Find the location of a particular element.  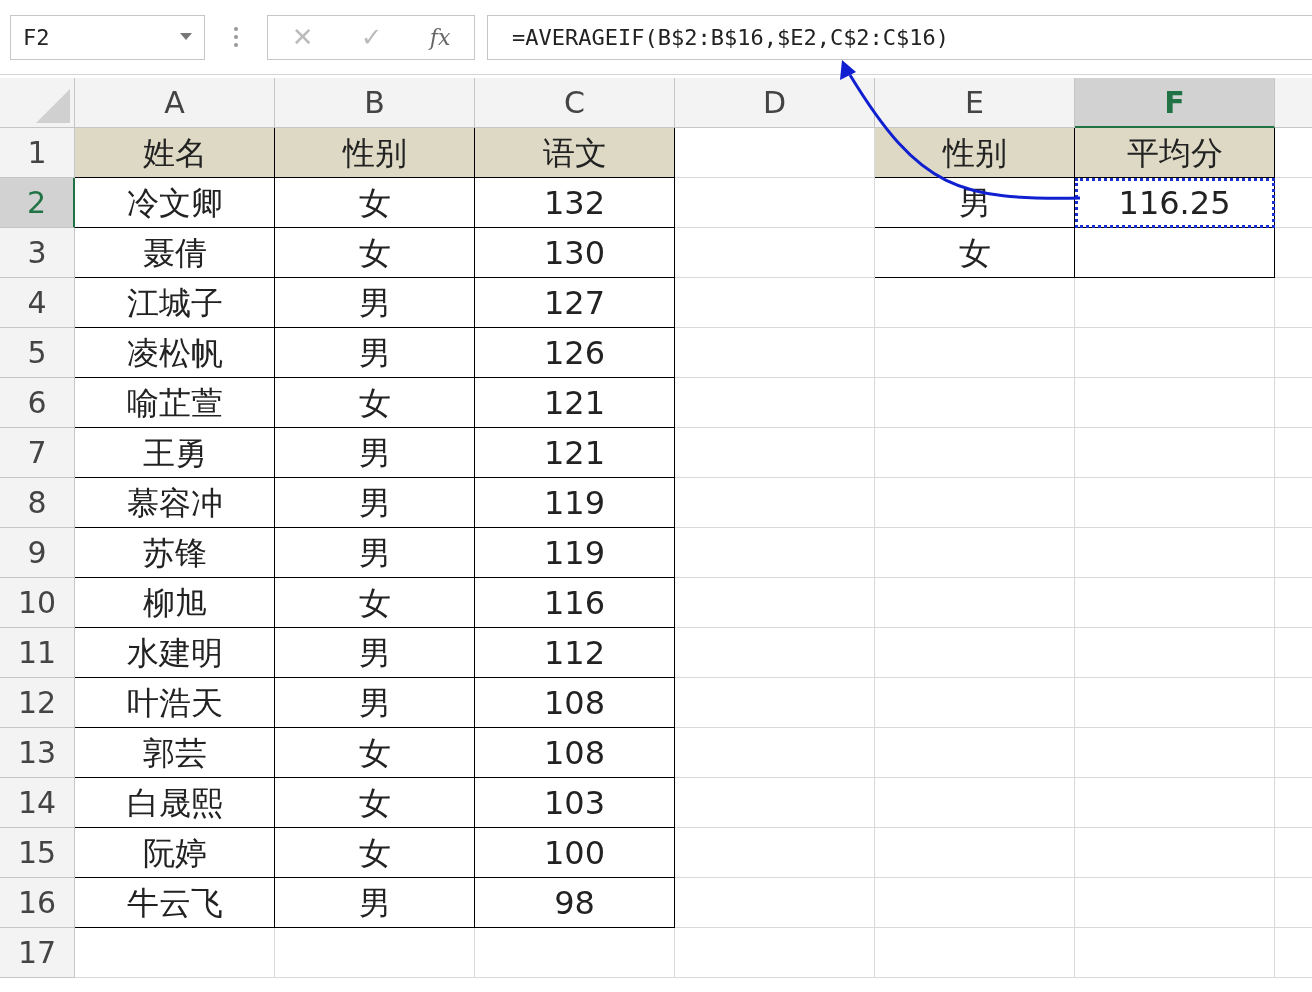

row-header: 14 is located at coordinates (37, 803).